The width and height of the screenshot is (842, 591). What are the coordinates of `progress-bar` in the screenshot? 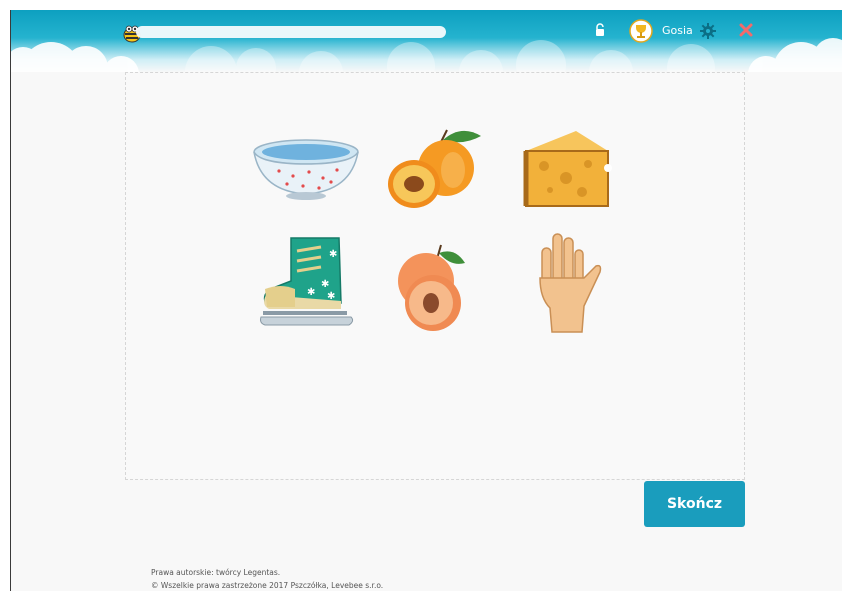 It's located at (291, 32).